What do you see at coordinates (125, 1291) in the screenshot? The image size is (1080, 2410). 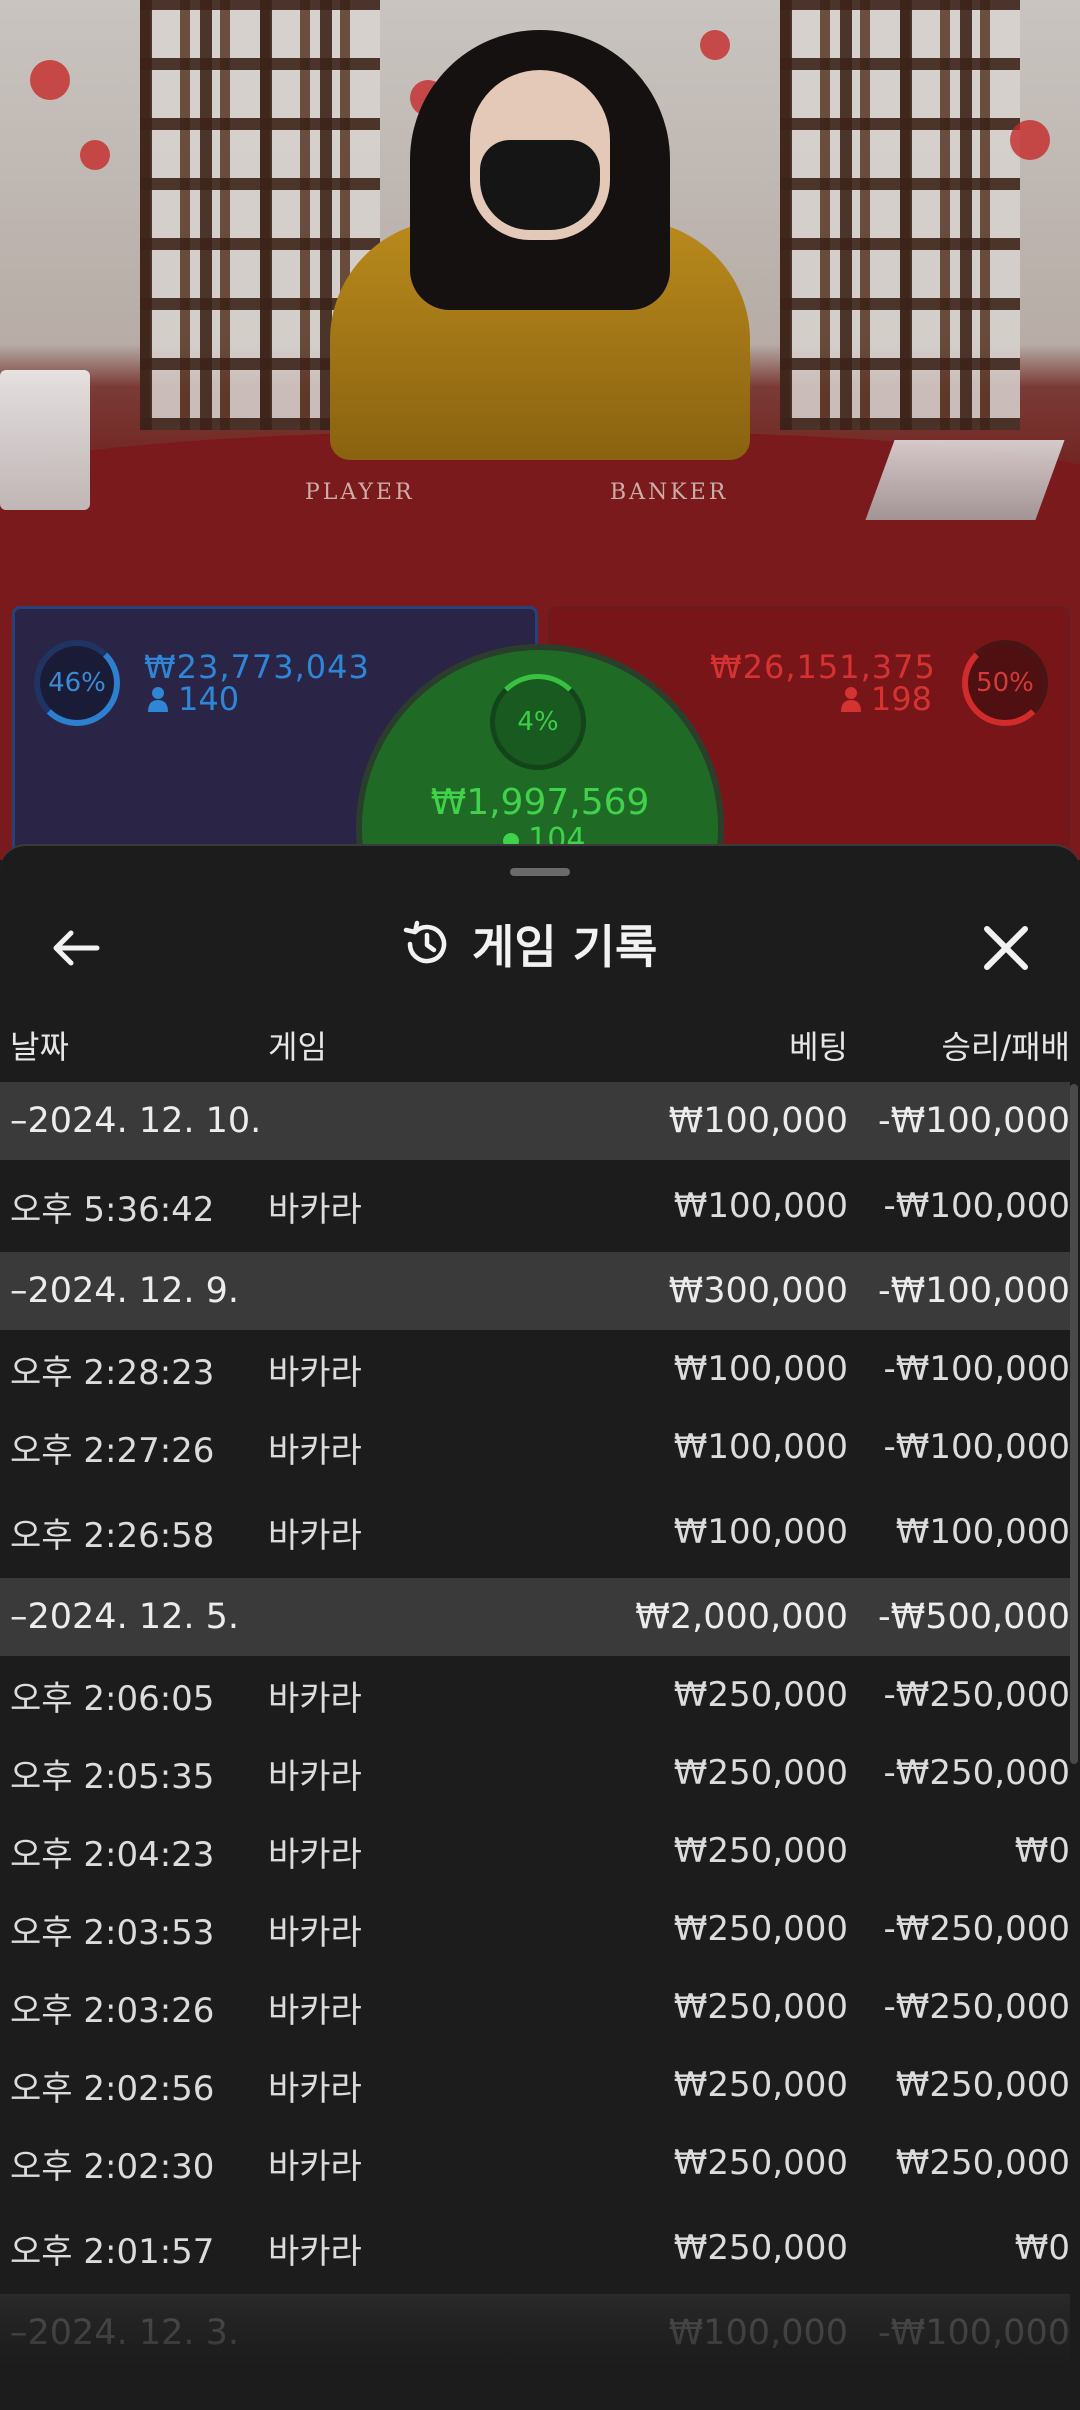 I see `date-label: –2024. 12. 9.` at bounding box center [125, 1291].